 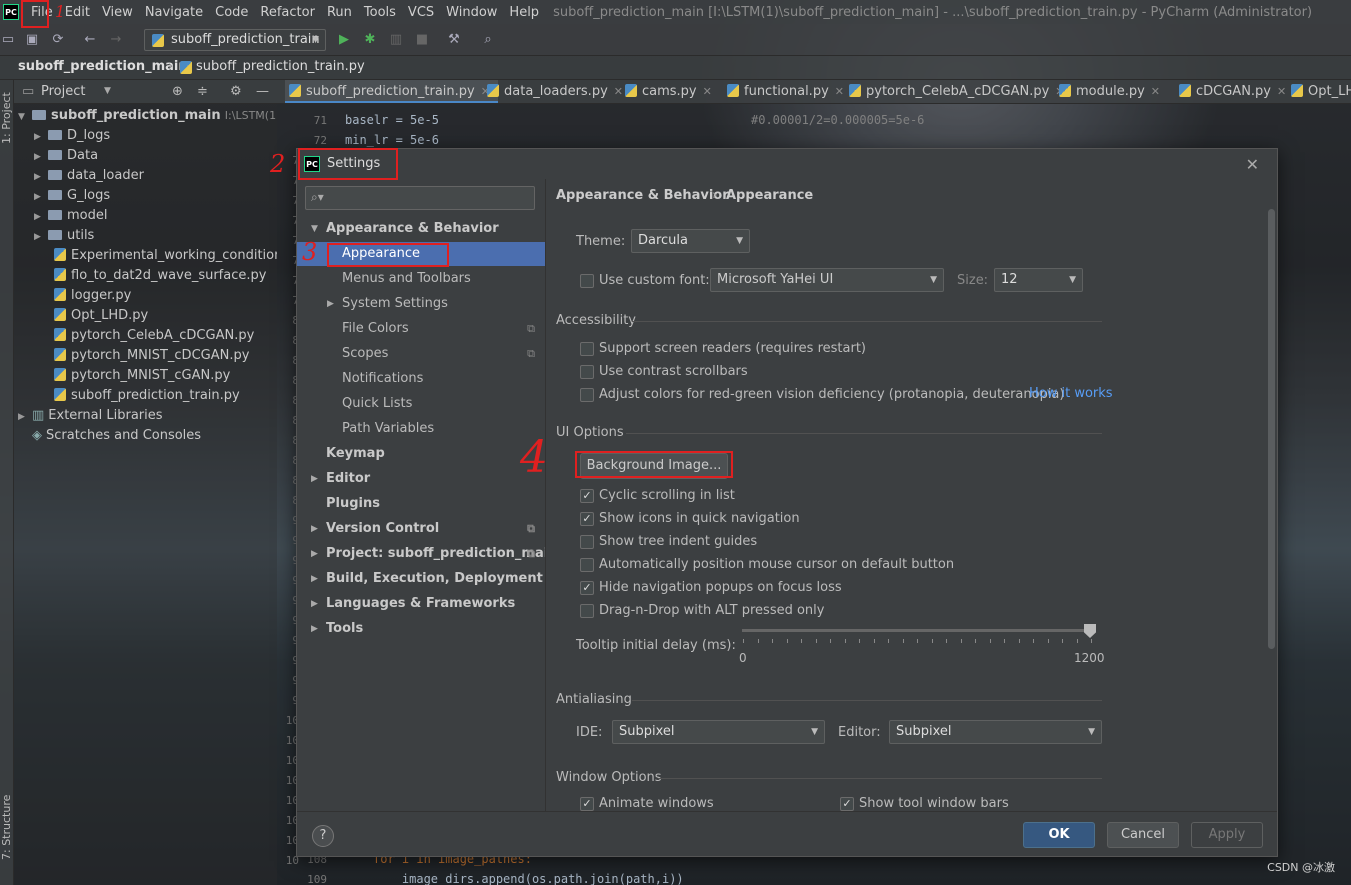 What do you see at coordinates (145, 396) in the screenshot?
I see `tree-item: suboff_prediction_train.py` at bounding box center [145, 396].